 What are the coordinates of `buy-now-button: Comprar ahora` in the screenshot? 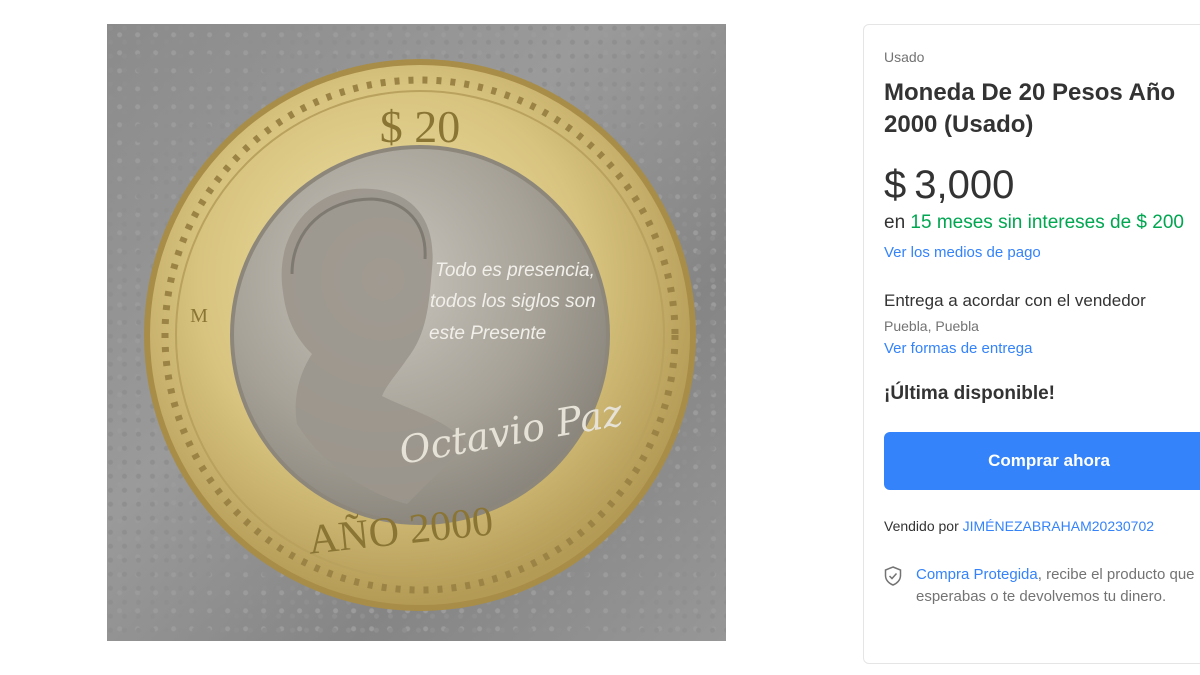 It's located at (1042, 461).